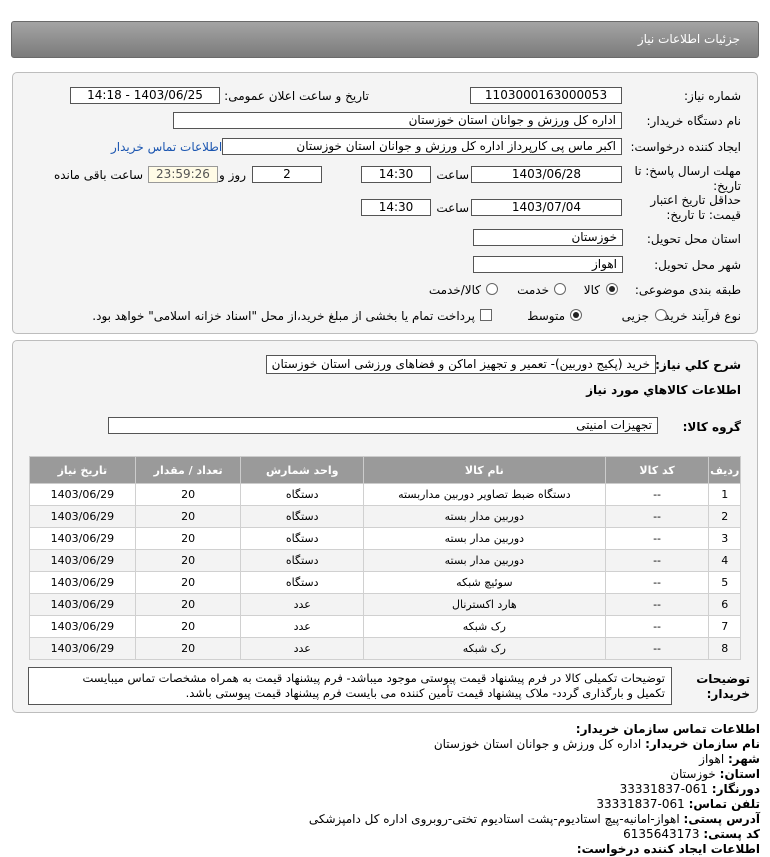  What do you see at coordinates (183, 174) in the screenshot?
I see `remaining-time-field: 23:59:26` at bounding box center [183, 174].